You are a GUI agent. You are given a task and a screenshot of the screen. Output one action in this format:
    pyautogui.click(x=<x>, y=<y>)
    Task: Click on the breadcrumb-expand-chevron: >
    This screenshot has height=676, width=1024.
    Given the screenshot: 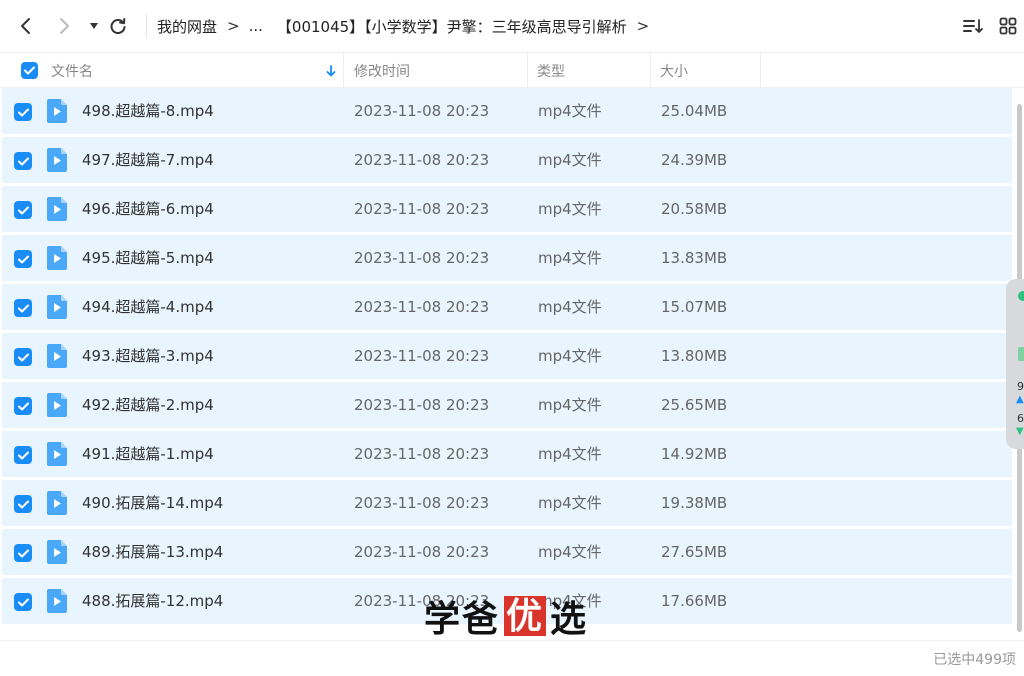 What is the action you would take?
    pyautogui.click(x=643, y=26)
    